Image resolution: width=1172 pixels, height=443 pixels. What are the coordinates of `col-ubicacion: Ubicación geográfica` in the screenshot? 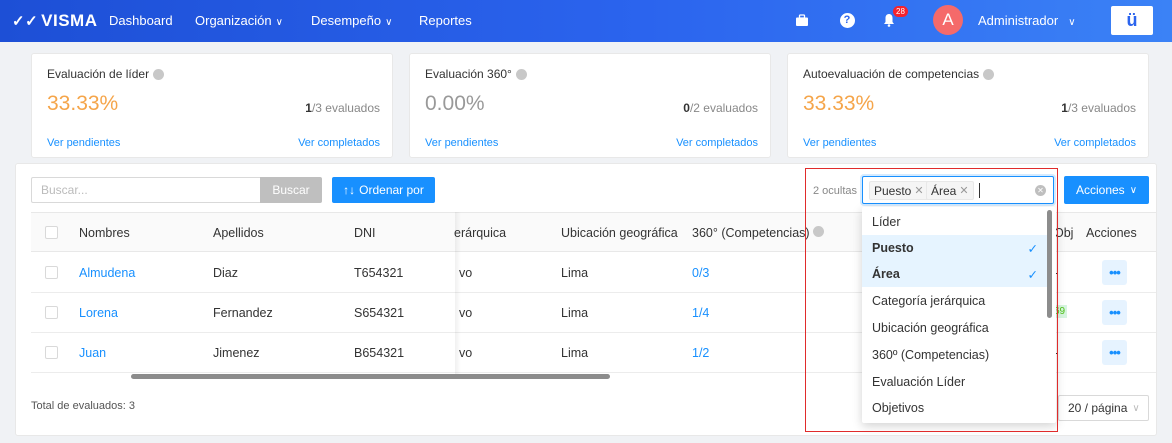 It's located at (619, 233).